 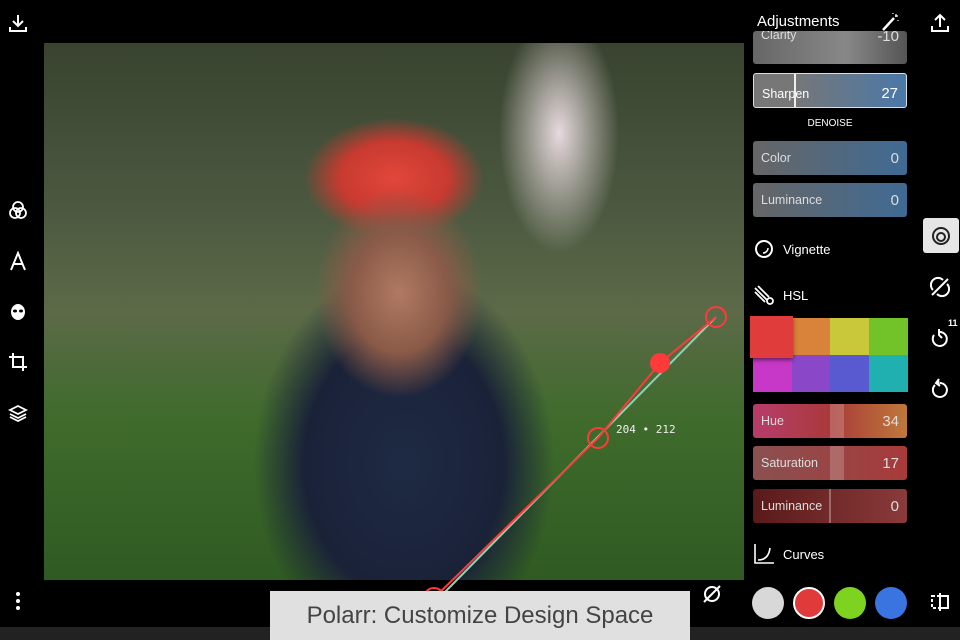 I want to click on vignette-section: Vignette, so click(x=806, y=249).